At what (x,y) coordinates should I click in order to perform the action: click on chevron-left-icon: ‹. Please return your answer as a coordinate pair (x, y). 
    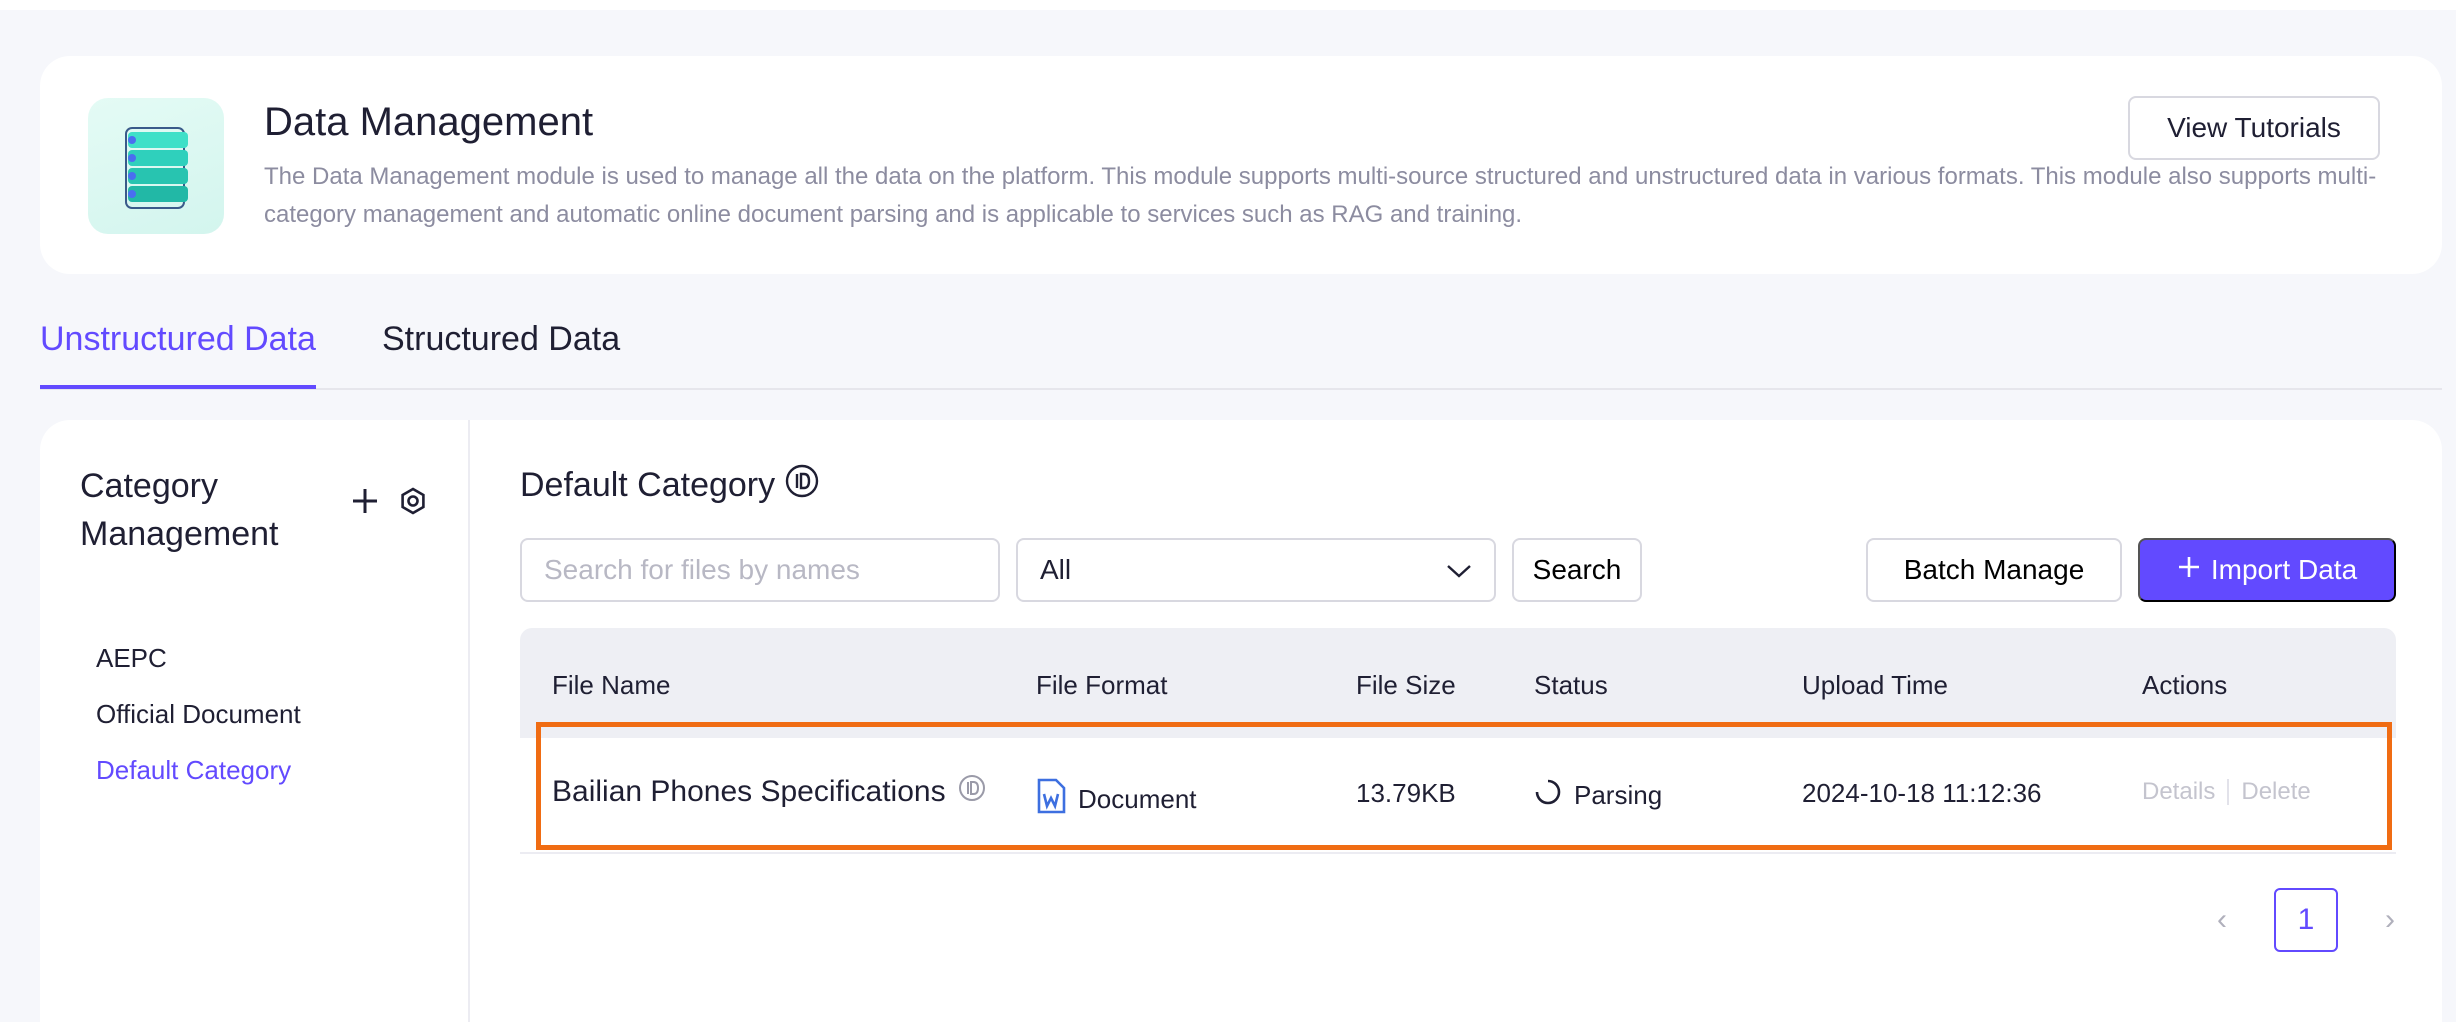
    Looking at the image, I should click on (2222, 920).